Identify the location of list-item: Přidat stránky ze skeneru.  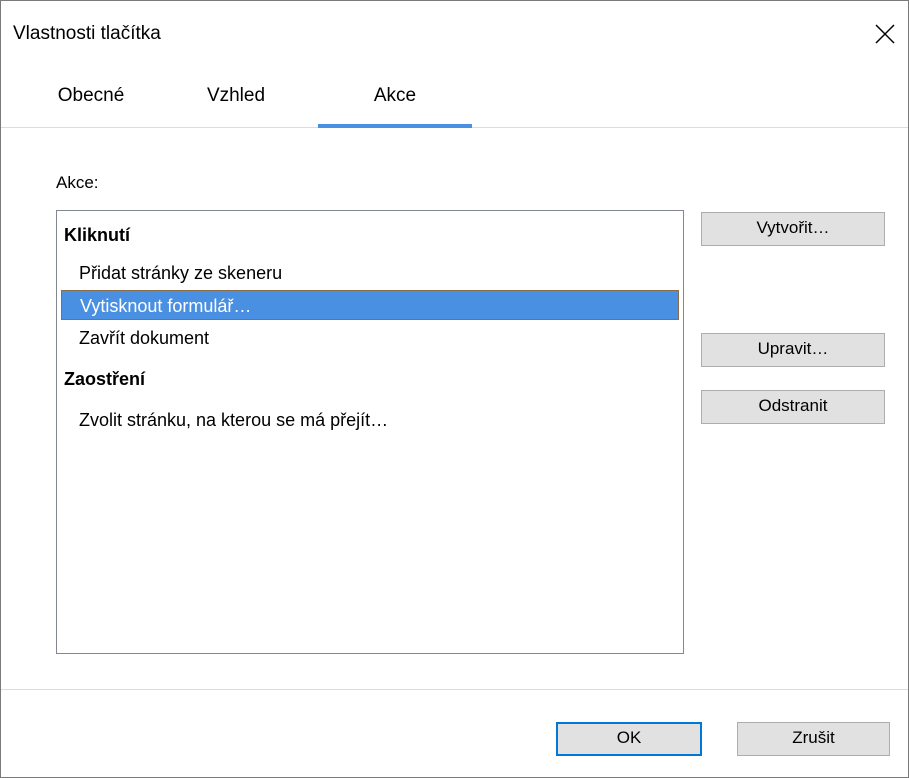
(370, 273).